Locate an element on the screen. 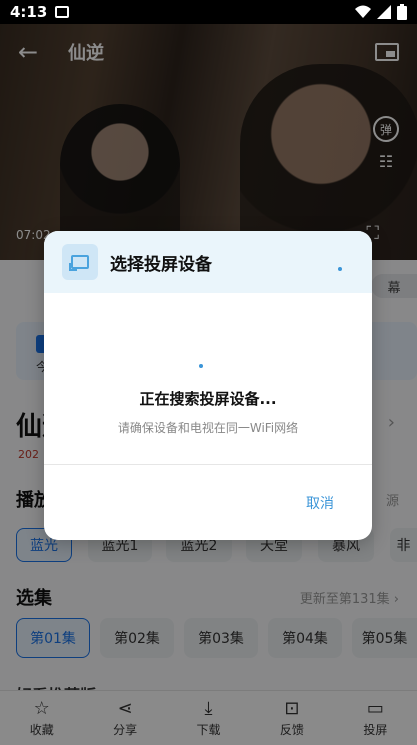 This screenshot has width=417, height=745. divider is located at coordinates (208, 464).